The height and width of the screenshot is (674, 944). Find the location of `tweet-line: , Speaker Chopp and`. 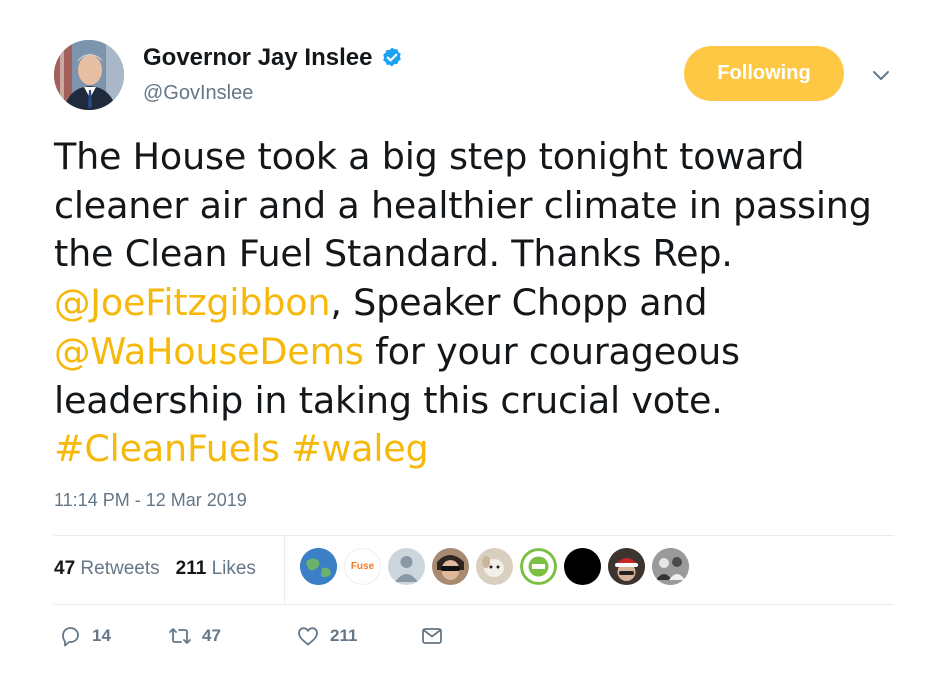

tweet-line: , Speaker Chopp and is located at coordinates (519, 303).